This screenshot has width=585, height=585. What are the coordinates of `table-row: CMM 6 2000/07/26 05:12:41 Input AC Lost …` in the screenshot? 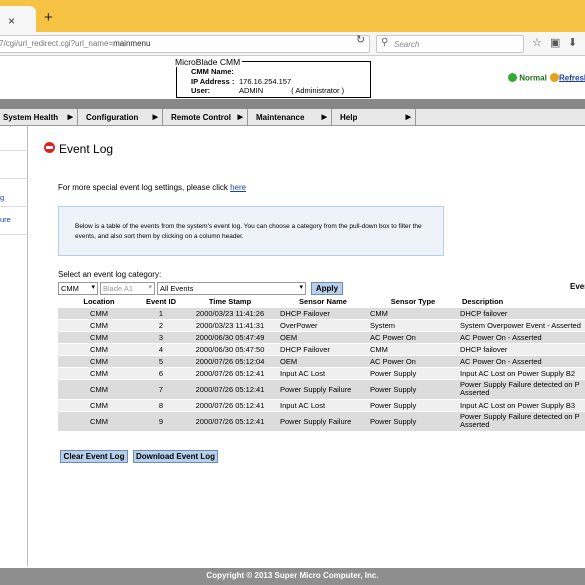 It's located at (321, 372).